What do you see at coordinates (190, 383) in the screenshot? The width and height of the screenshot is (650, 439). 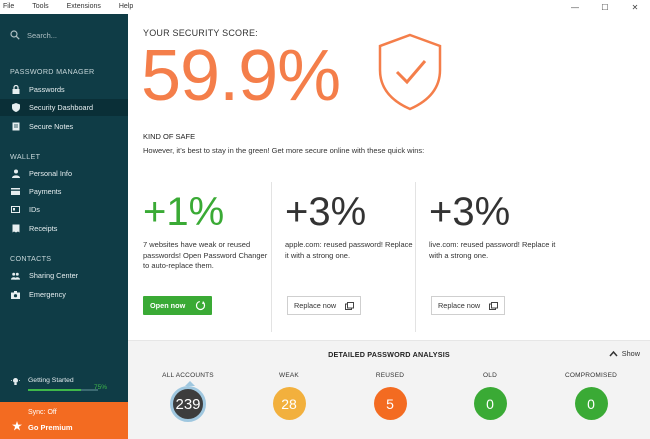 I see `selected-pointer` at bounding box center [190, 383].